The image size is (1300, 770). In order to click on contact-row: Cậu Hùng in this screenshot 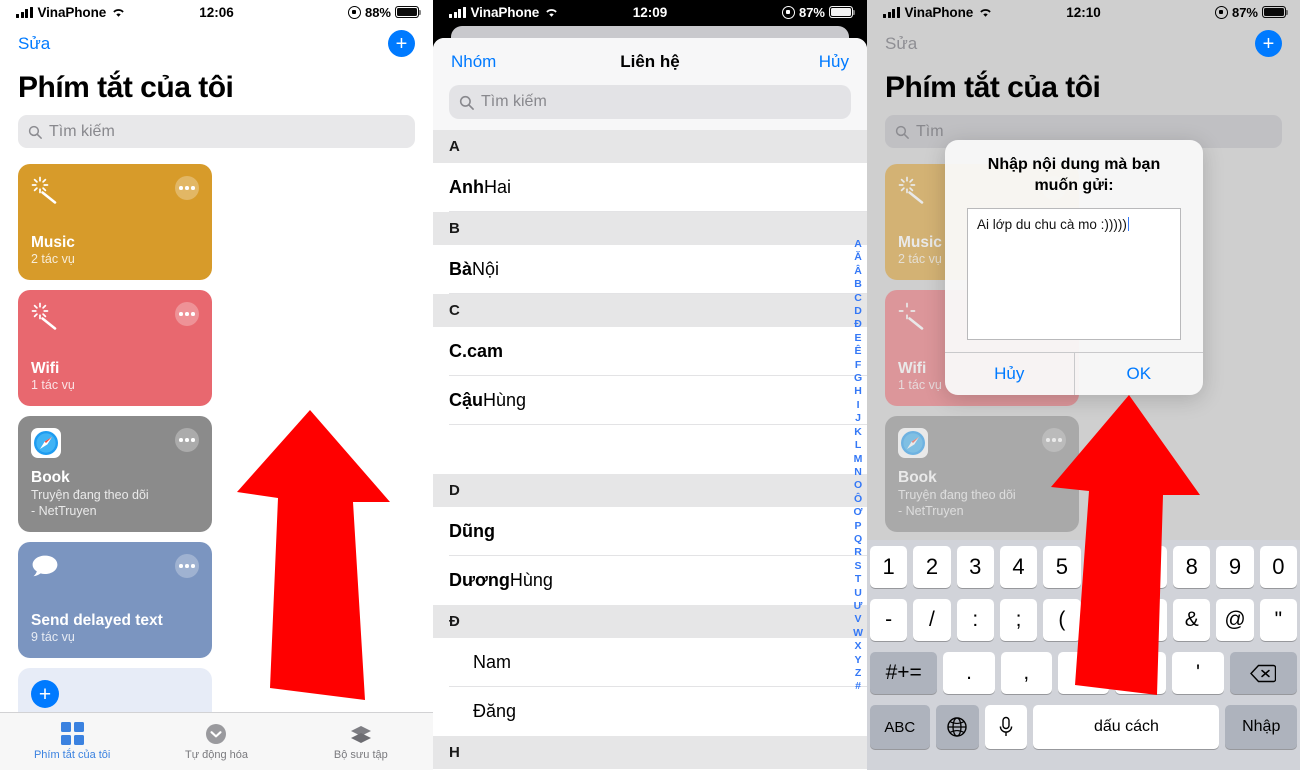, I will do `click(650, 400)`.